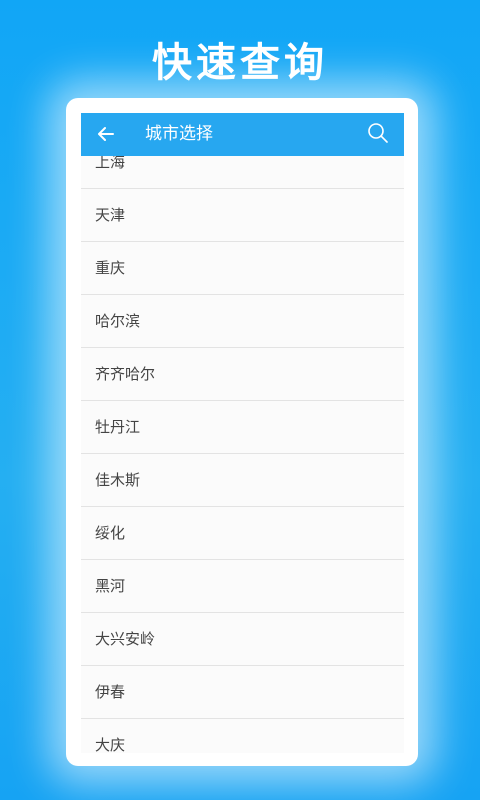 This screenshot has height=800, width=480. Describe the element at coordinates (110, 586) in the screenshot. I see `city-label: 黑河` at that location.